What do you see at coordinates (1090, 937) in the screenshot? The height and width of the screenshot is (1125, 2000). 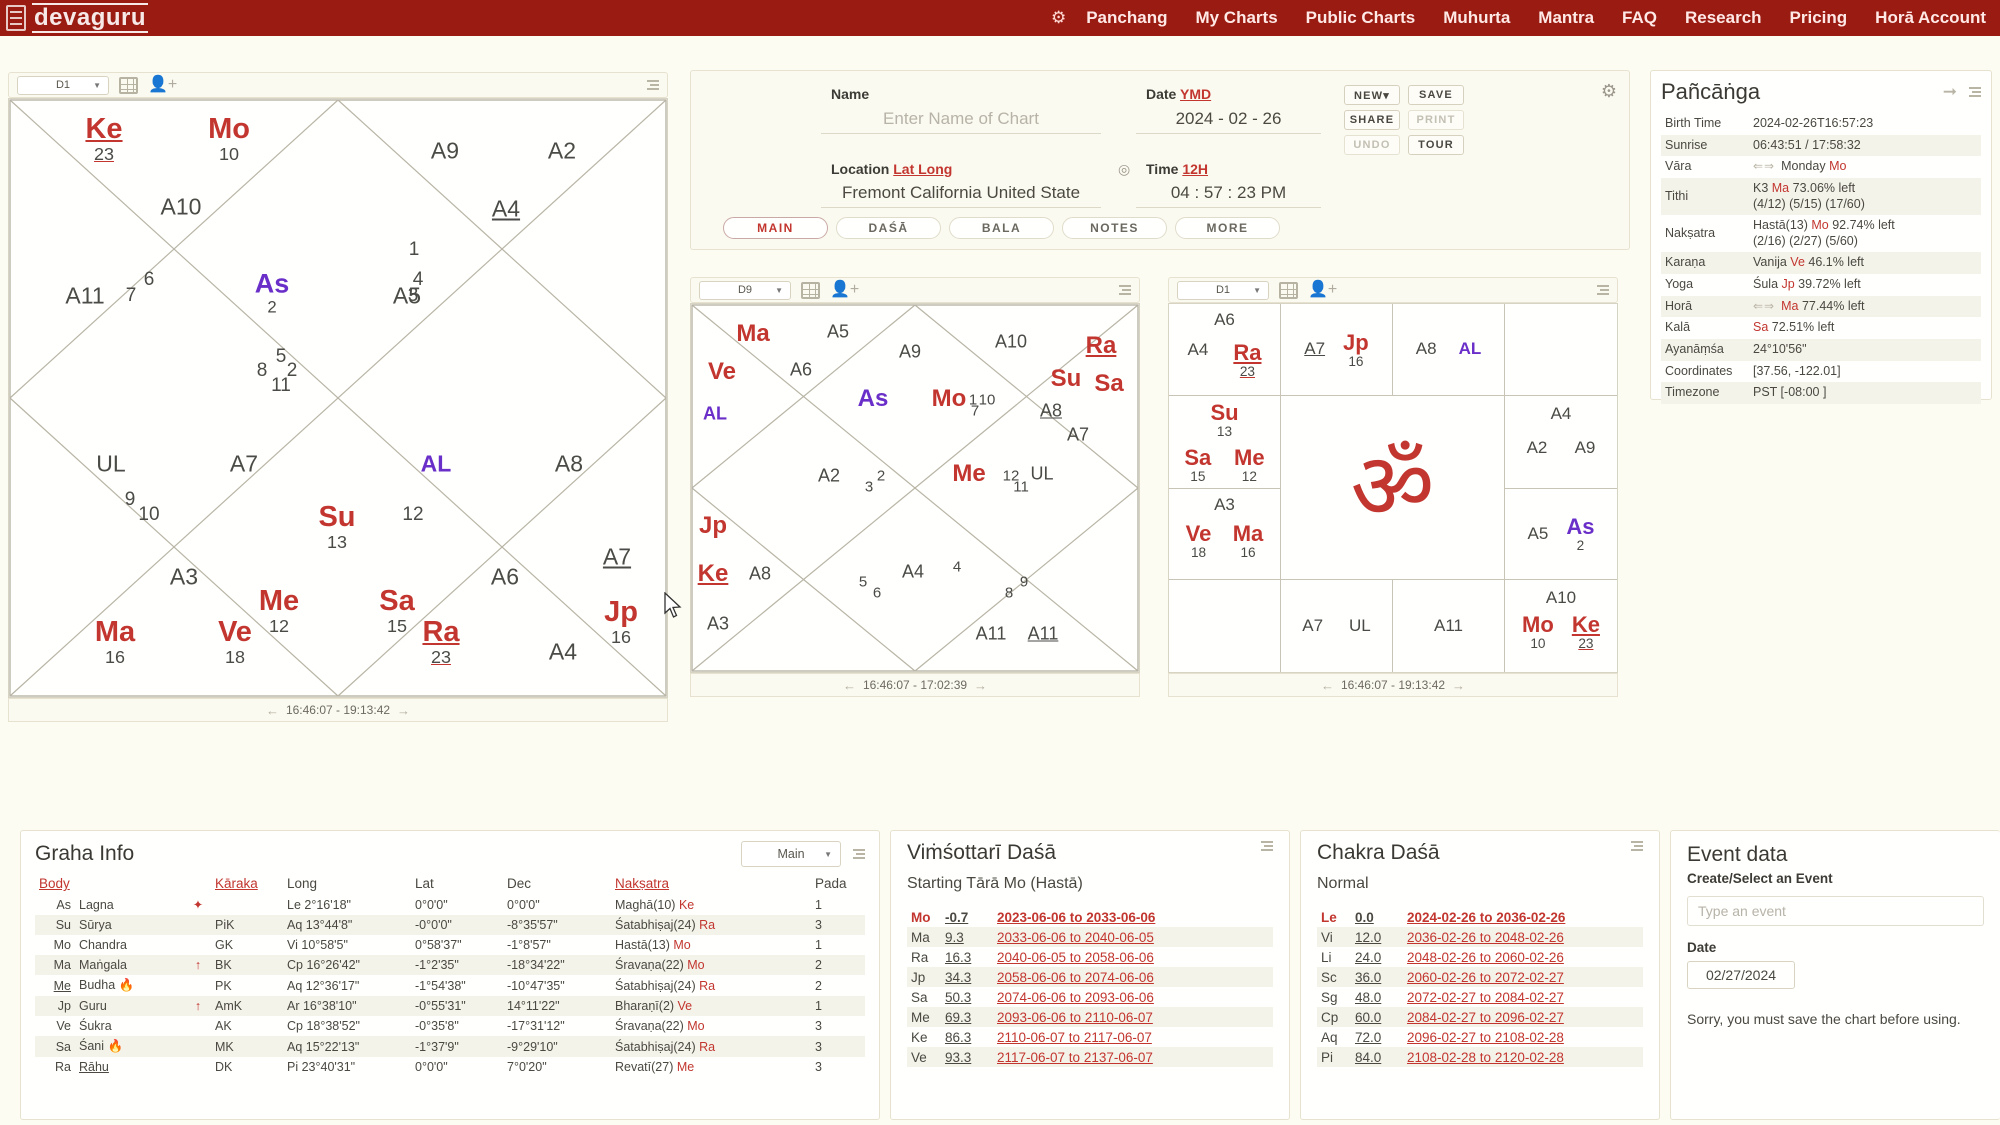 I see `list-item: Ma 9.3 2033-06-06 to 2040-06-05` at bounding box center [1090, 937].